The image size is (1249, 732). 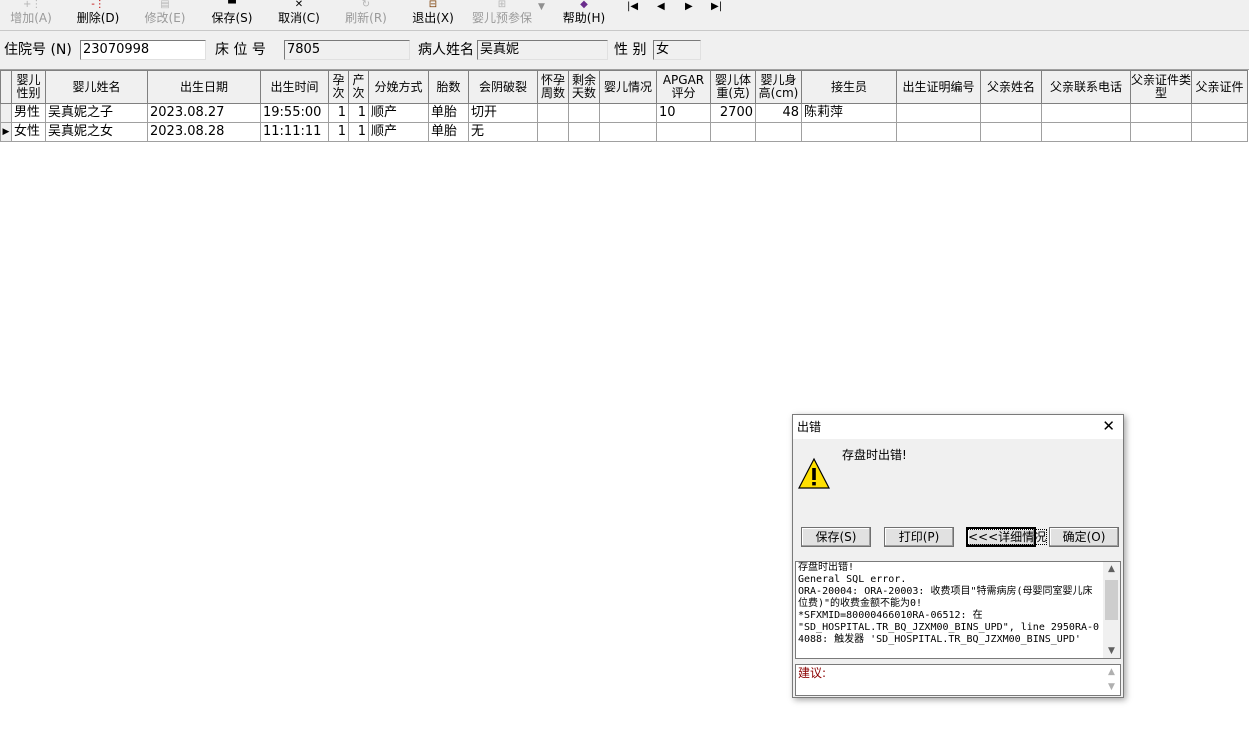 I want to click on header-birth-date: 出生日期, so click(x=204, y=87).